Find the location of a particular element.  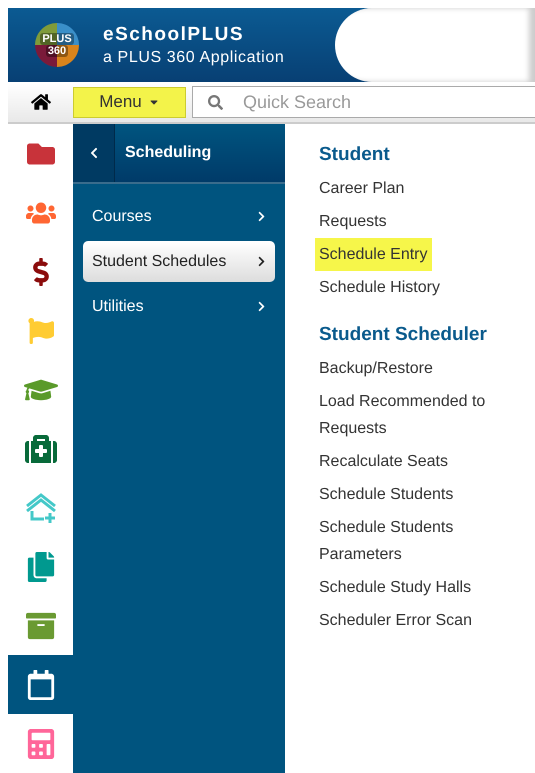

section-heading: Student is located at coordinates (355, 155).